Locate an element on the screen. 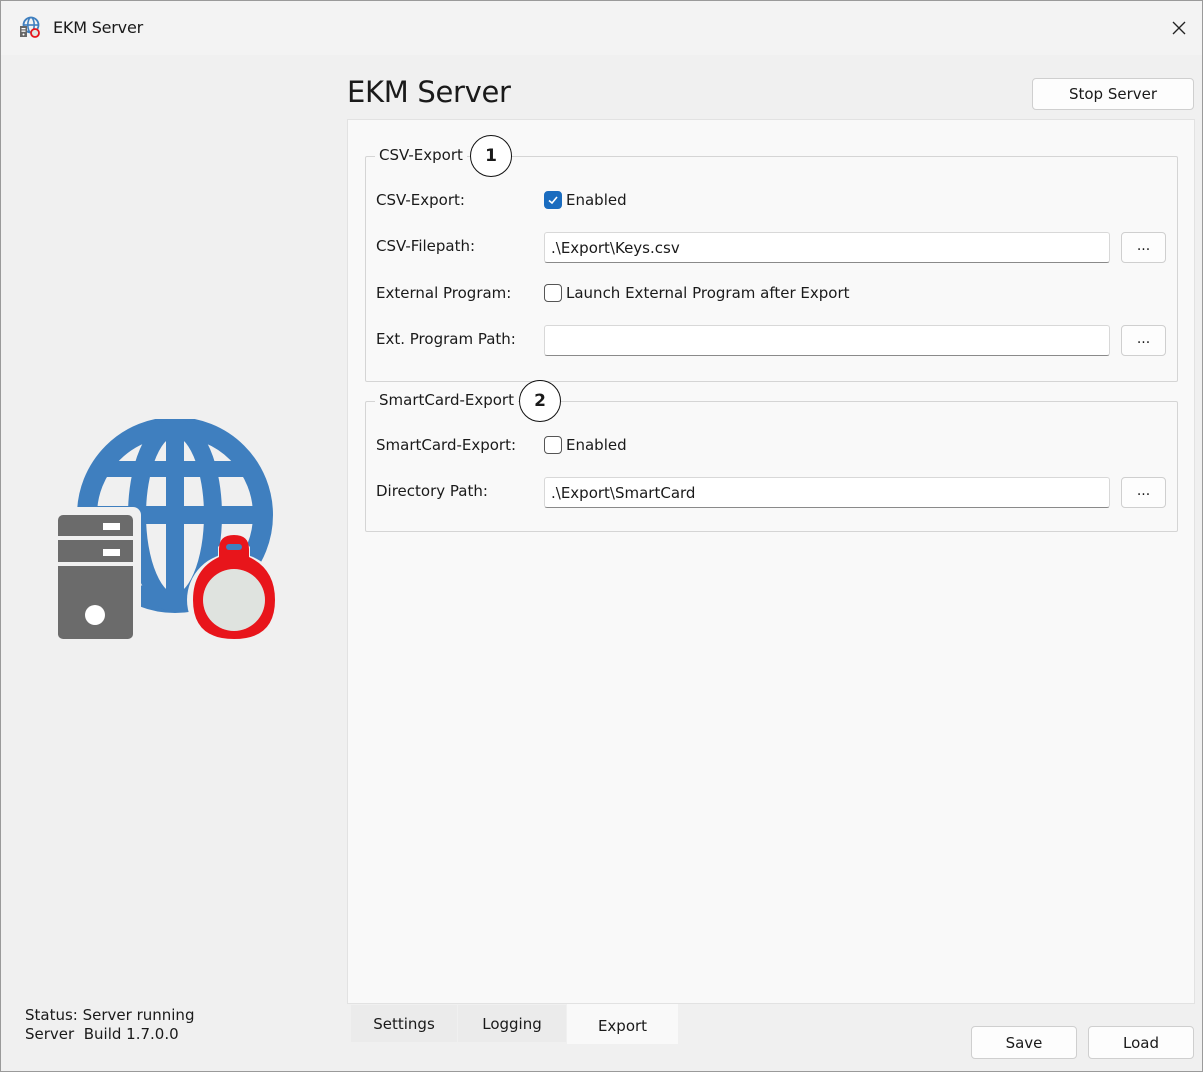 The height and width of the screenshot is (1072, 1203). csv-filepath-input is located at coordinates (827, 247).